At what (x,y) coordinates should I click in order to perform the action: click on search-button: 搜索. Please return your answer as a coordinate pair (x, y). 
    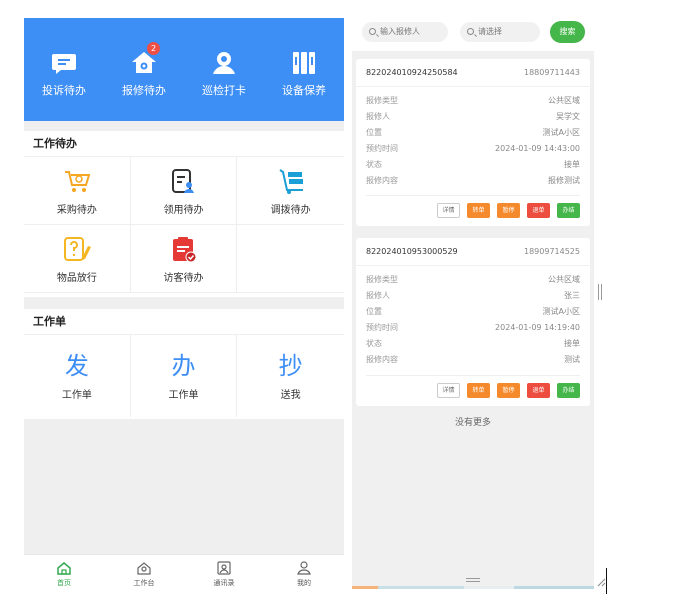
    Looking at the image, I should click on (567, 32).